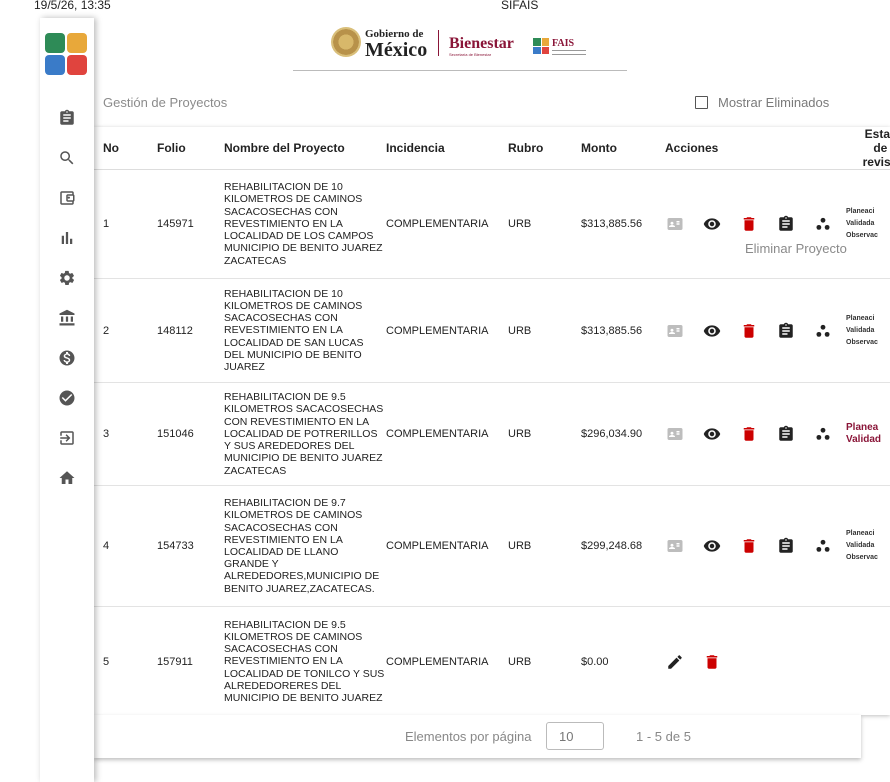 Image resolution: width=890 pixels, height=782 pixels. Describe the element at coordinates (67, 358) in the screenshot. I see `sidebar-item-finance` at that location.